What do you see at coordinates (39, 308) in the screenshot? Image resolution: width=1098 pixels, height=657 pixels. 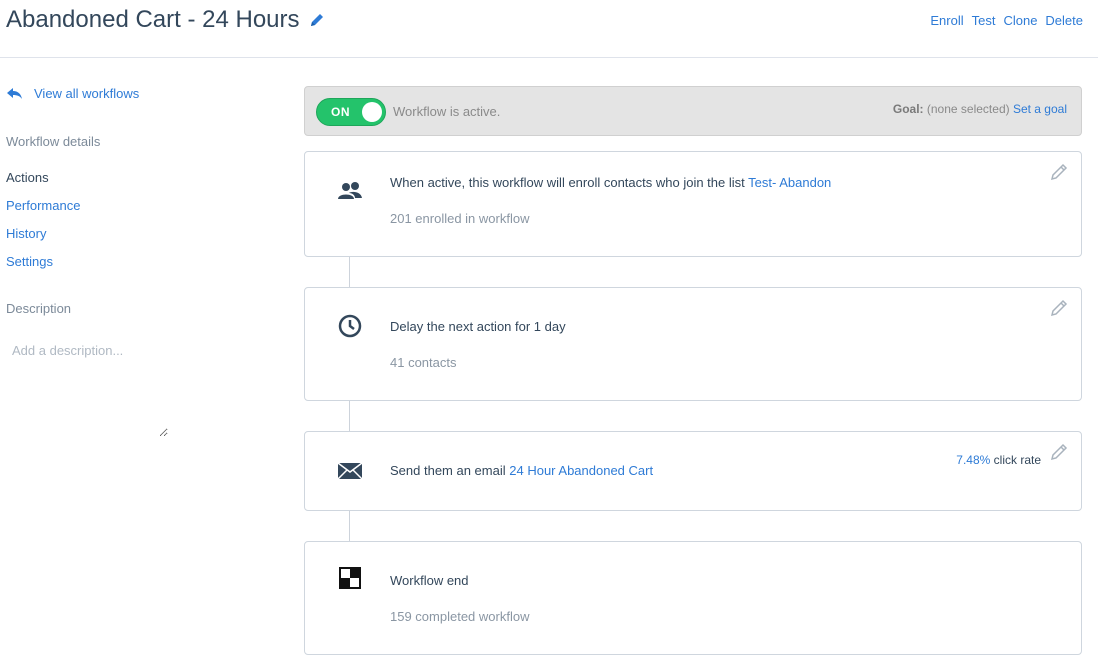 I see `description-heading: Description` at bounding box center [39, 308].